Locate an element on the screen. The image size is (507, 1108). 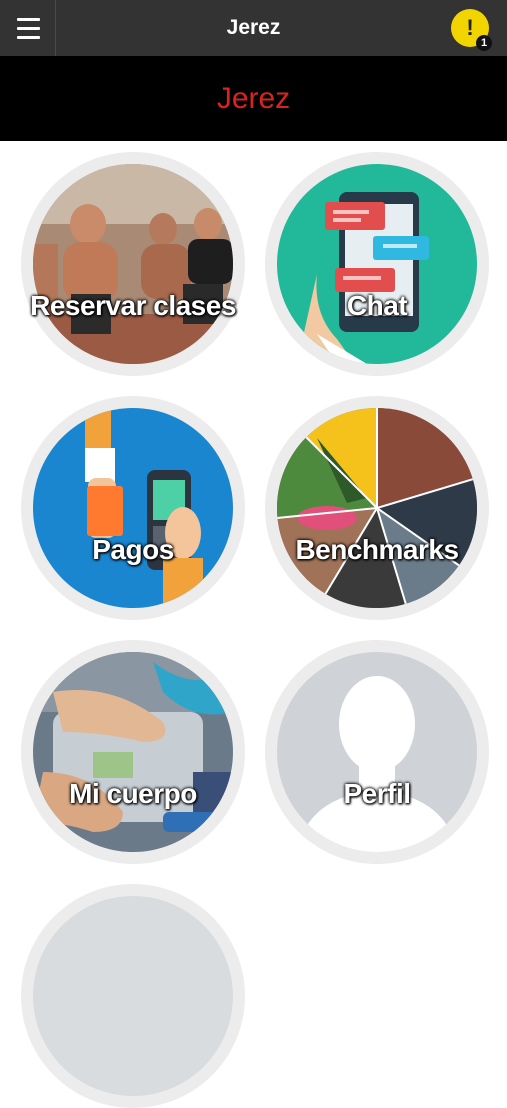
location-banner: Jerez is located at coordinates (253, 98).